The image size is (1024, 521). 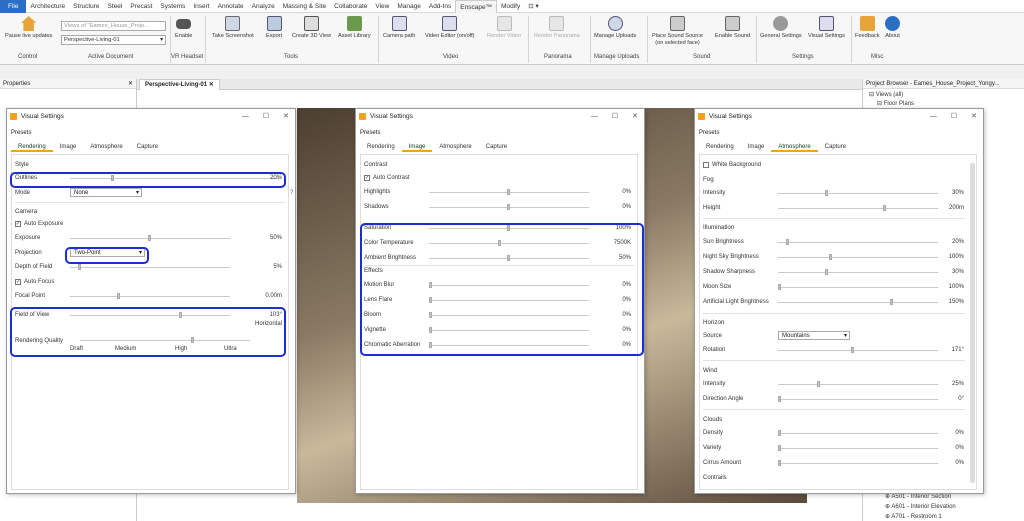 What do you see at coordinates (150, 267) in the screenshot?
I see `dof-slider` at bounding box center [150, 267].